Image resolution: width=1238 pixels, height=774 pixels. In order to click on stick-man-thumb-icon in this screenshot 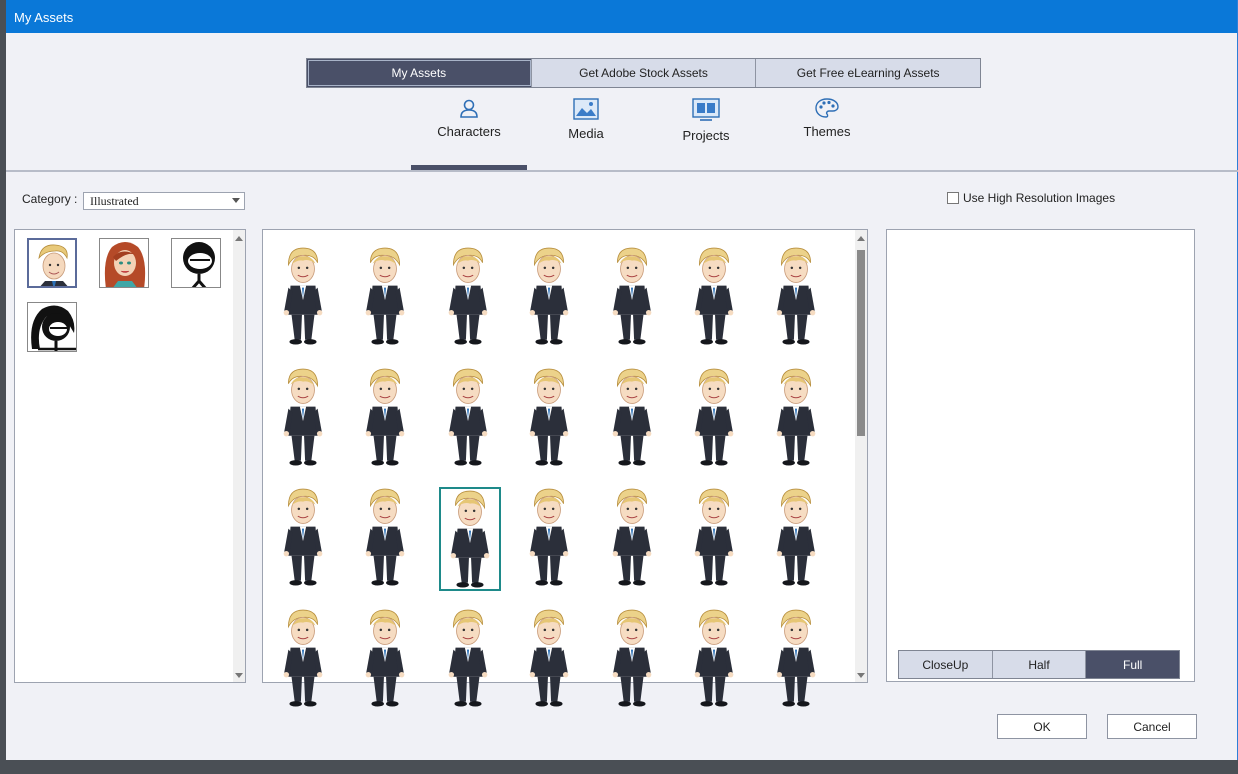, I will do `click(196, 263)`.